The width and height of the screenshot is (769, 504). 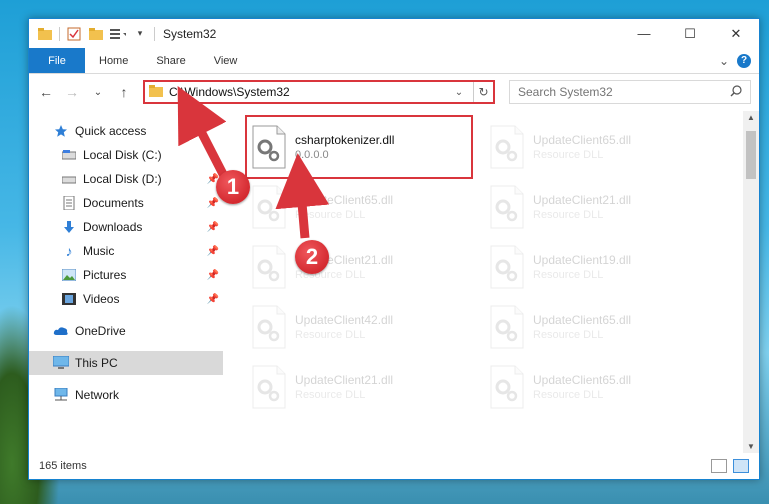 What do you see at coordinates (690, 33) in the screenshot?
I see `maximize-button: ☐` at bounding box center [690, 33].